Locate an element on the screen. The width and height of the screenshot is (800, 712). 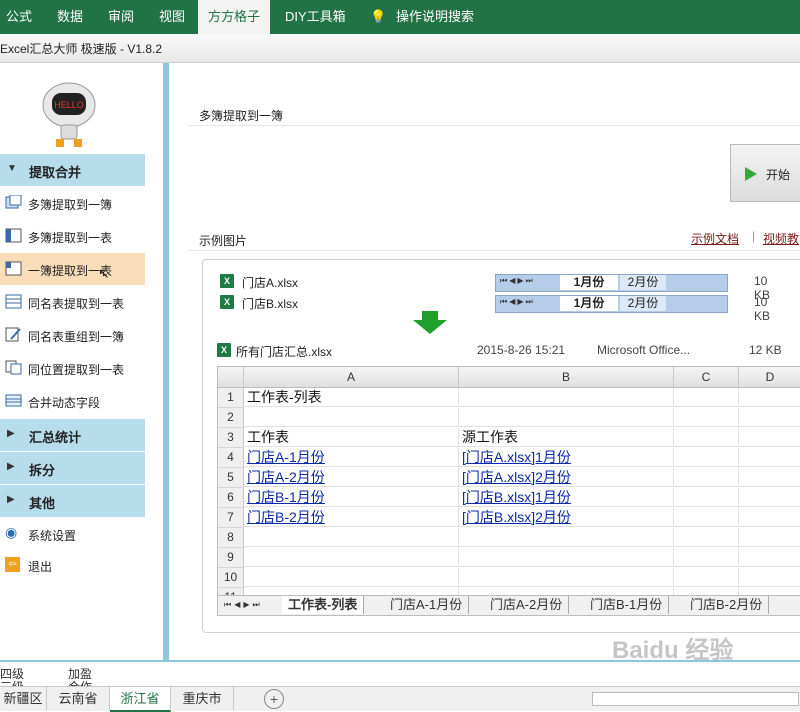
sidebar-item-same-name-regroup: 同名表重组到一簿 is located at coordinates (72, 335).